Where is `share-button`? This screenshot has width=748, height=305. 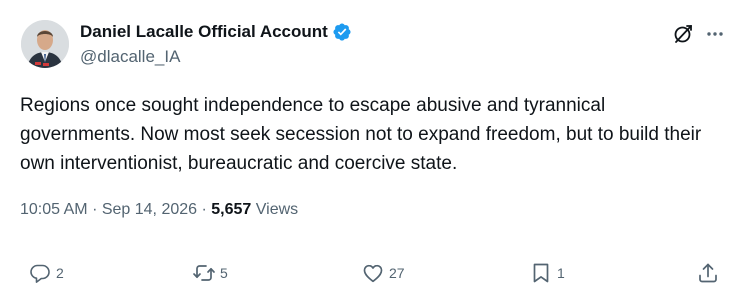 share-button is located at coordinates (708, 273).